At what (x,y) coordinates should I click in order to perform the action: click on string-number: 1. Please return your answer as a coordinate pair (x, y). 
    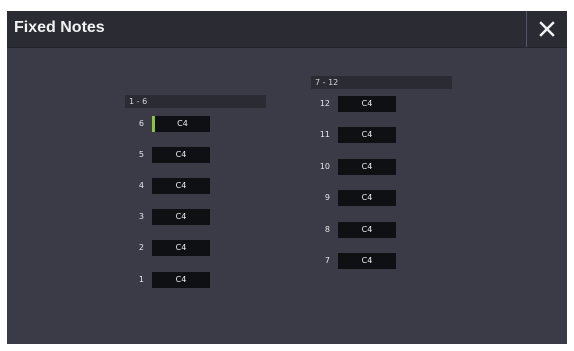
    Looking at the image, I should click on (141, 279).